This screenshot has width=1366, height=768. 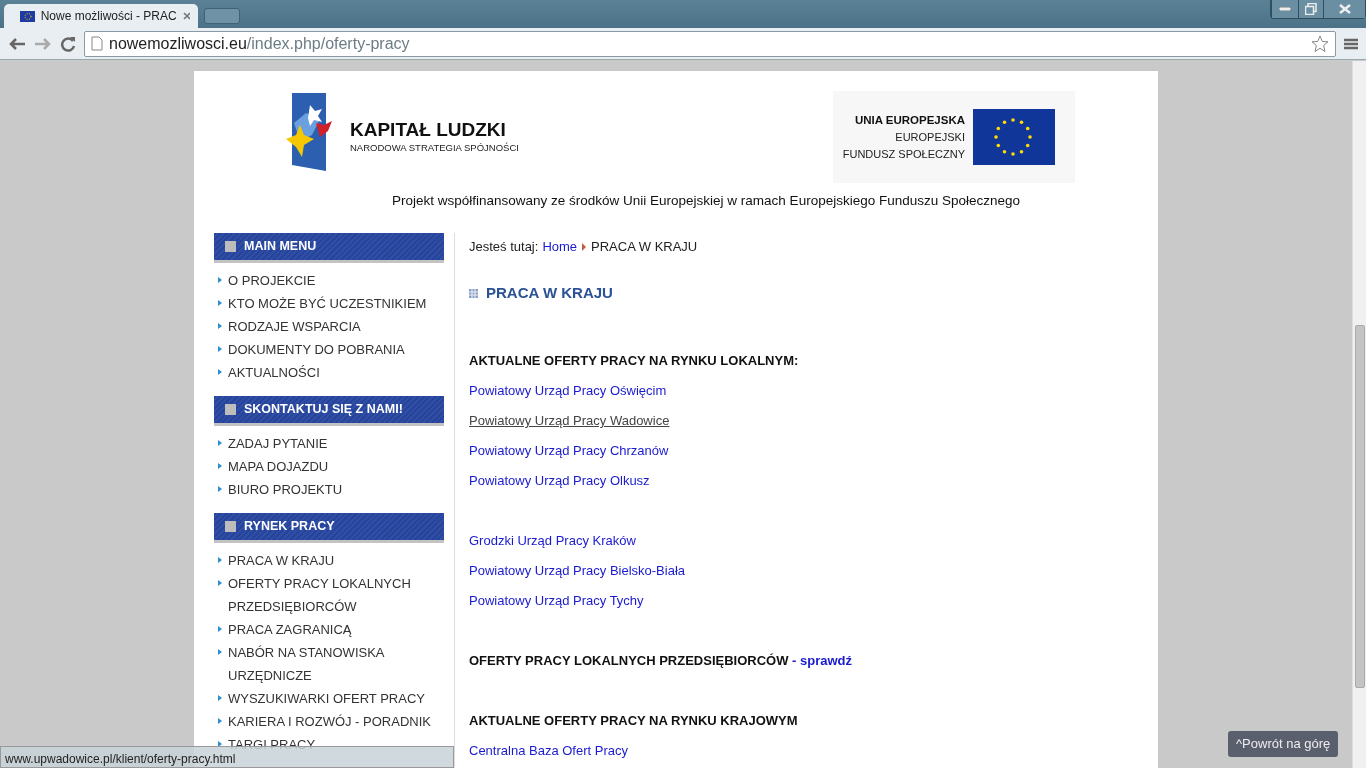 I want to click on job-office-link: Powiatowy Urząd Pracy Tychy, so click(x=556, y=601).